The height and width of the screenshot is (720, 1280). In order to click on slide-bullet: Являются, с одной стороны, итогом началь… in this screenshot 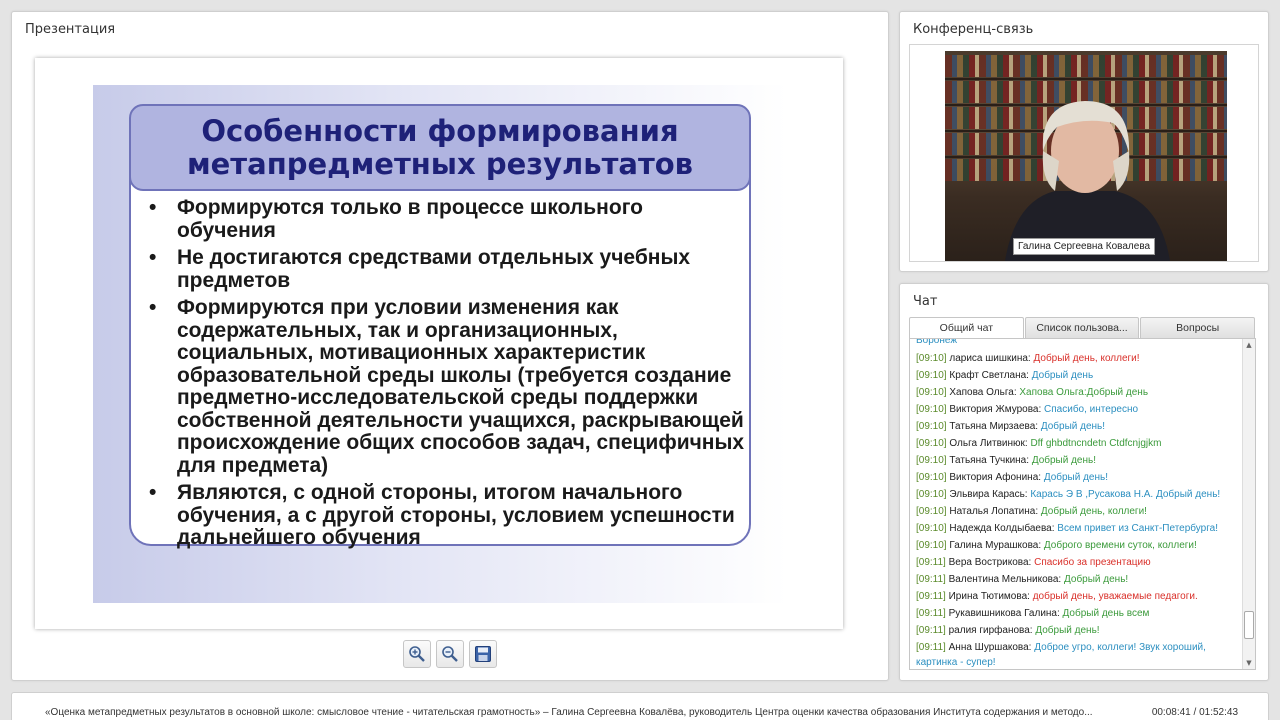, I will do `click(447, 515)`.